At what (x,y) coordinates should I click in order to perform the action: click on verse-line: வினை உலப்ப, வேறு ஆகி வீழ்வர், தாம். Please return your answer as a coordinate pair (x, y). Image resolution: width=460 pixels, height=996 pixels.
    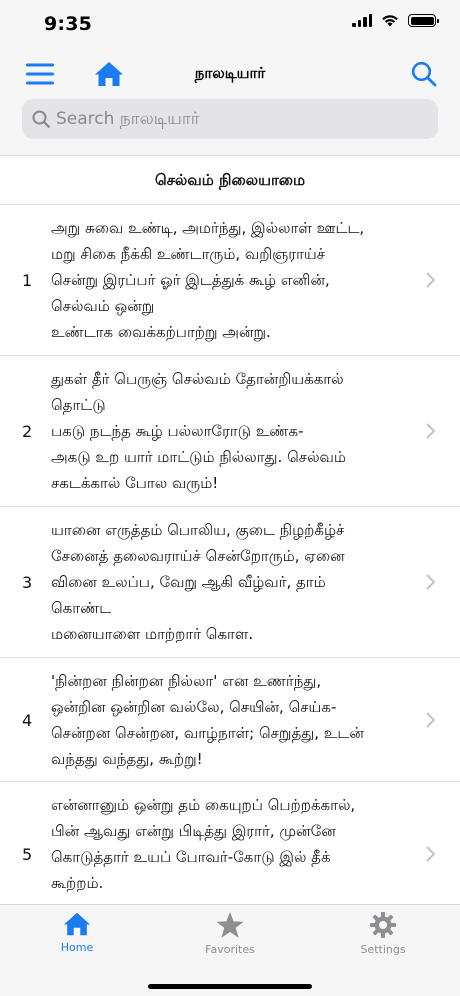
    Looking at the image, I should click on (188, 582).